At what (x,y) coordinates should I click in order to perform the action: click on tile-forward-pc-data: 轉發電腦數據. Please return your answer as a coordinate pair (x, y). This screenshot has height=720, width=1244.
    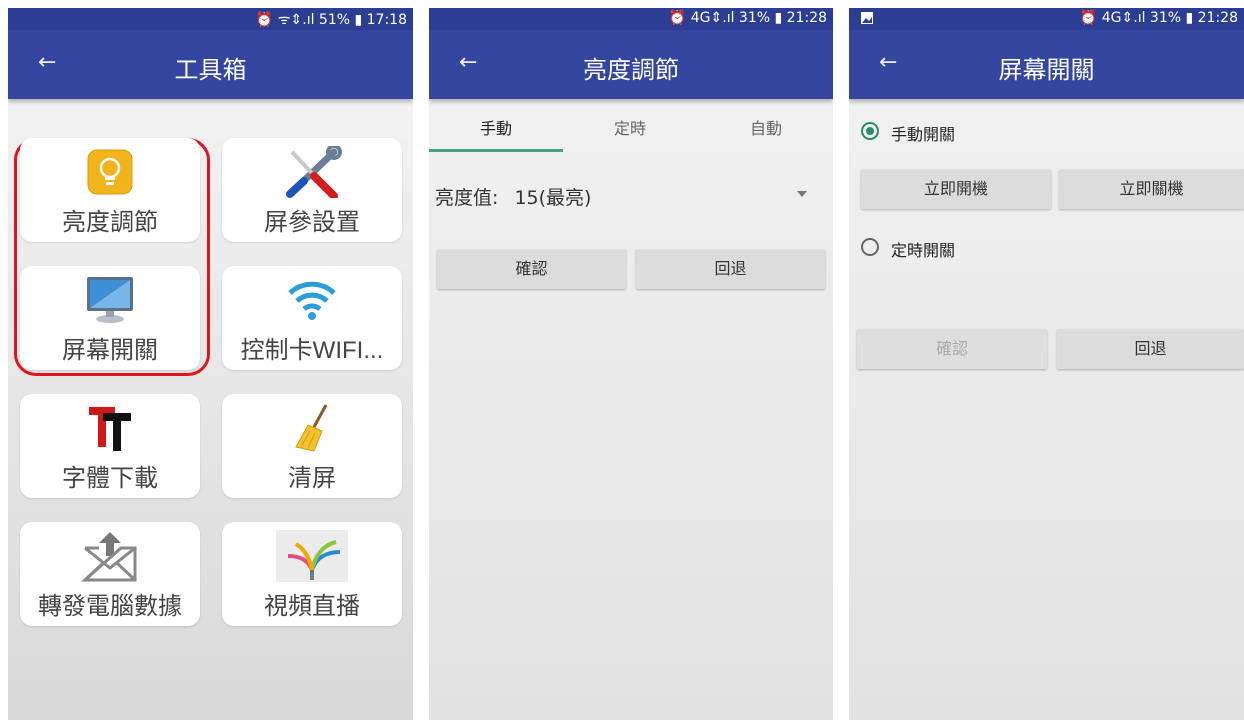
    Looking at the image, I should click on (110, 574).